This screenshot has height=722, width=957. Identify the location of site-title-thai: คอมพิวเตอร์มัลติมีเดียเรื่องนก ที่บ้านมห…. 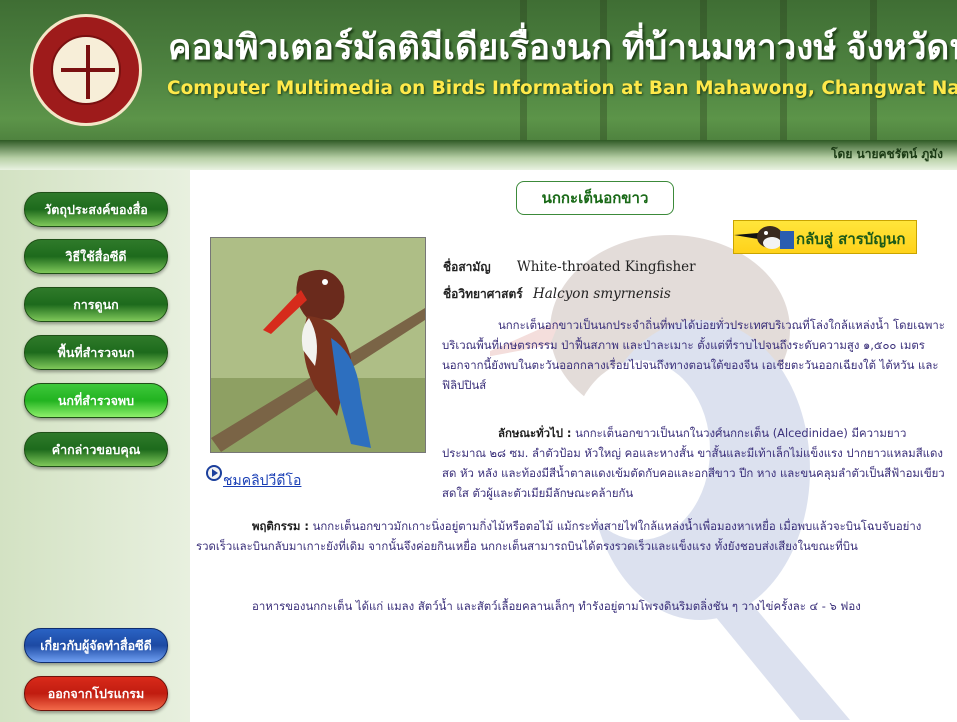
(562, 47).